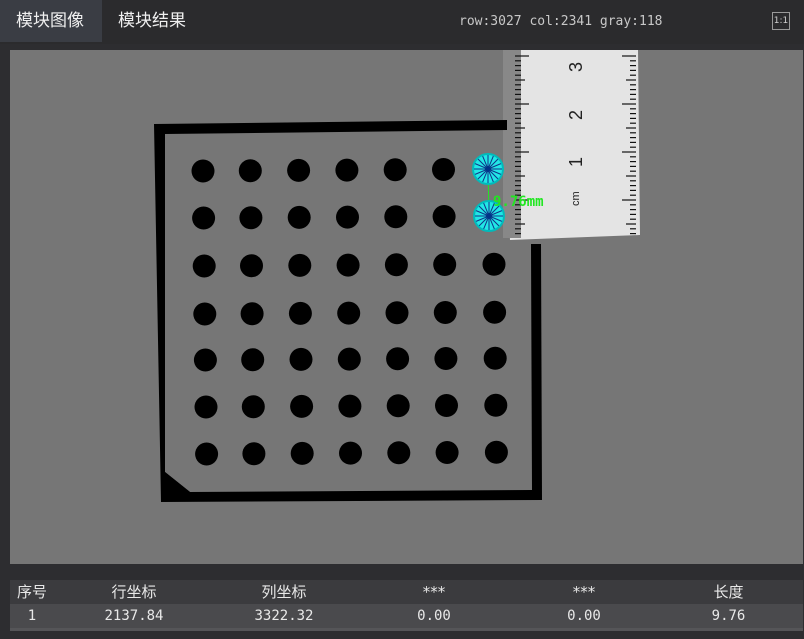 The height and width of the screenshot is (639, 804). What do you see at coordinates (434, 592) in the screenshot?
I see `header-blank-1: ***` at bounding box center [434, 592].